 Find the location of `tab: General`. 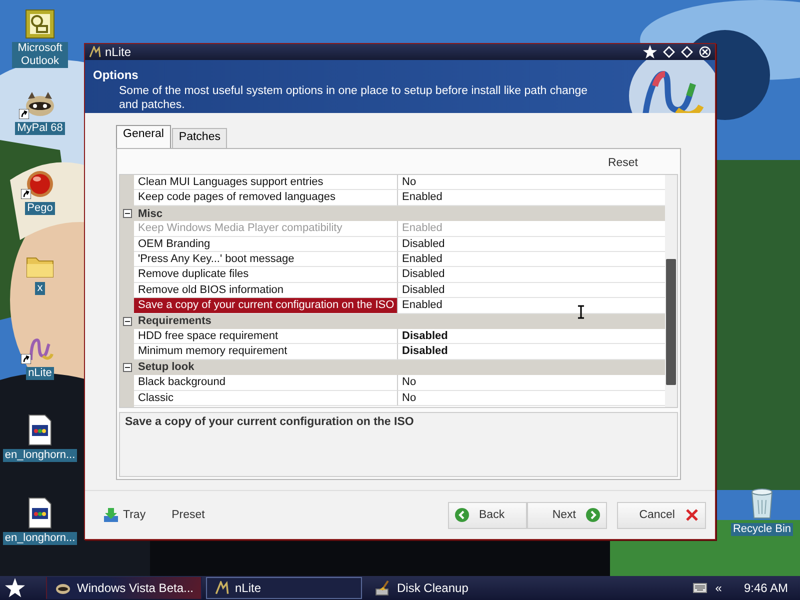

tab: General is located at coordinates (143, 136).